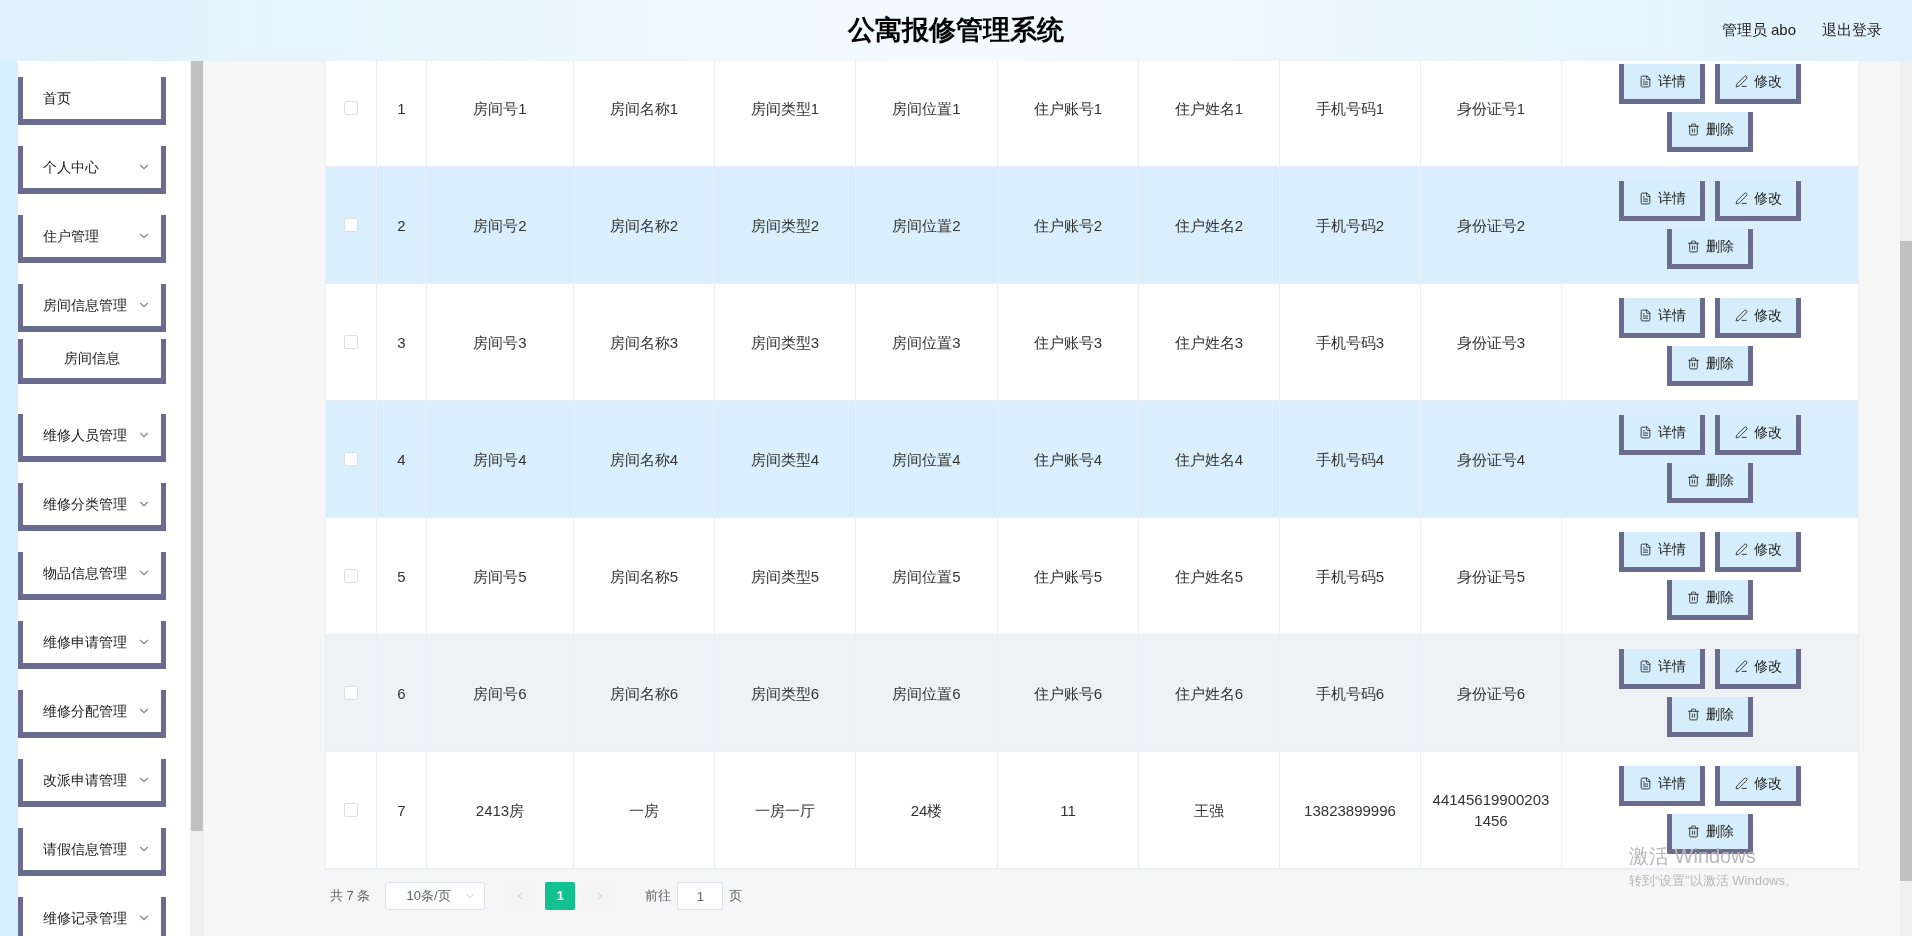  What do you see at coordinates (1491, 693) in the screenshot?
I see `table-cell-text: 身份证号6` at bounding box center [1491, 693].